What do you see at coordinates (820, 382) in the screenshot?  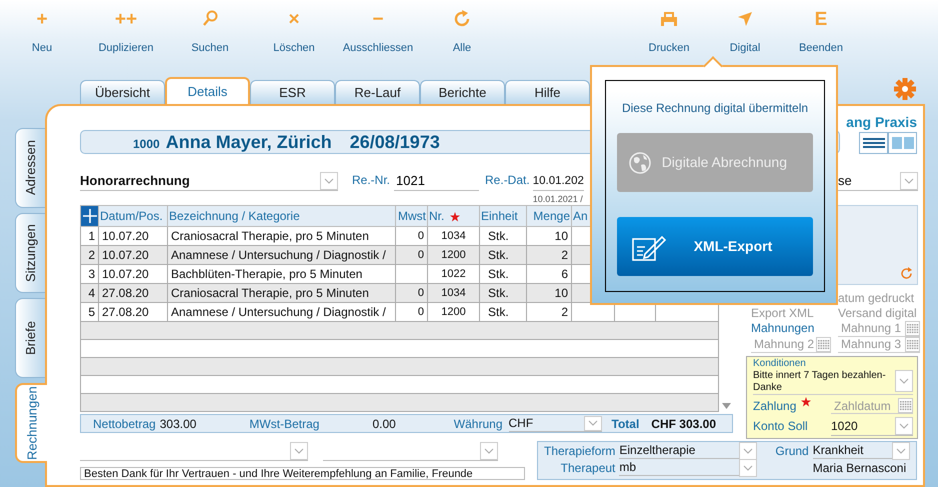 I see `conditions-text: Bitte innert 7 Tagen bezahlen-Danke` at bounding box center [820, 382].